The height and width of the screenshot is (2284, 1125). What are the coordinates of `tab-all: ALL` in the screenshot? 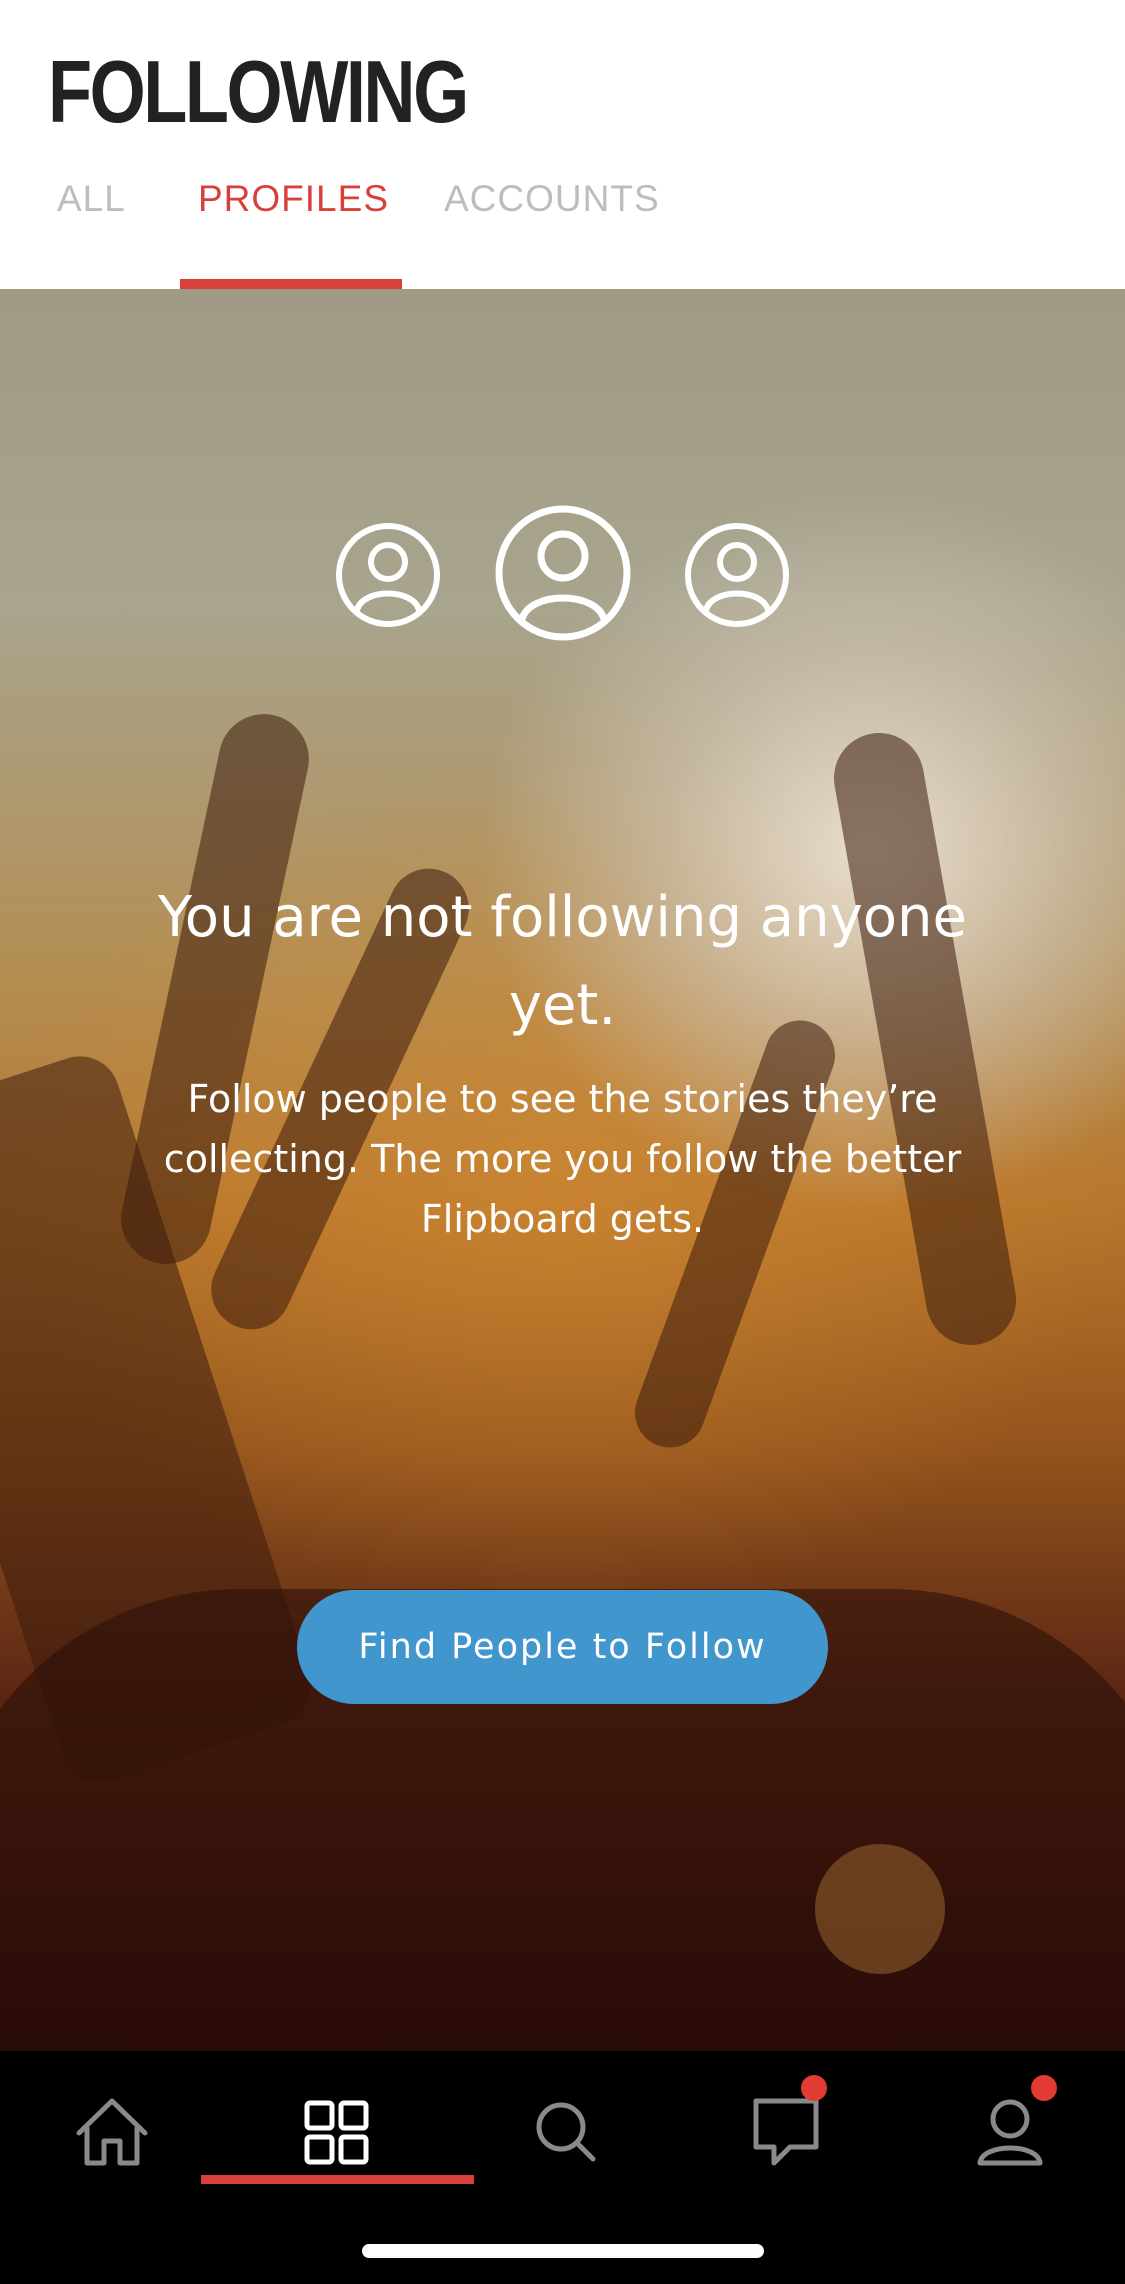 It's located at (91, 199).